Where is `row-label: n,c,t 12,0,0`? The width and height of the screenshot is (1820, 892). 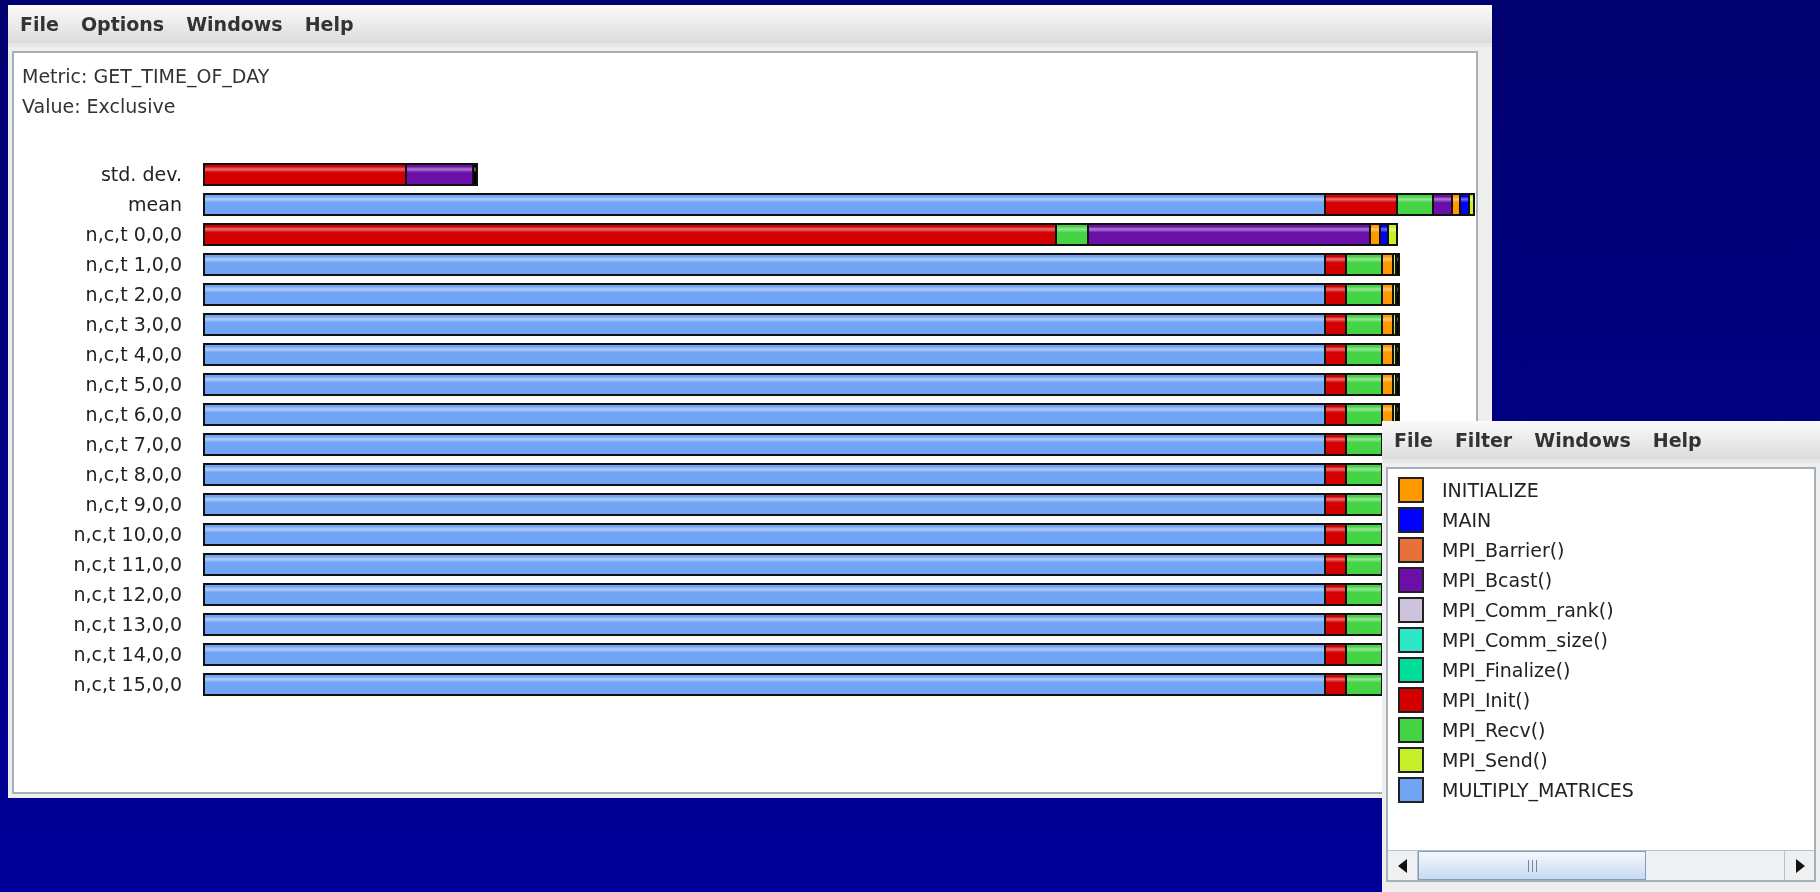 row-label: n,c,t 12,0,0 is located at coordinates (127, 594).